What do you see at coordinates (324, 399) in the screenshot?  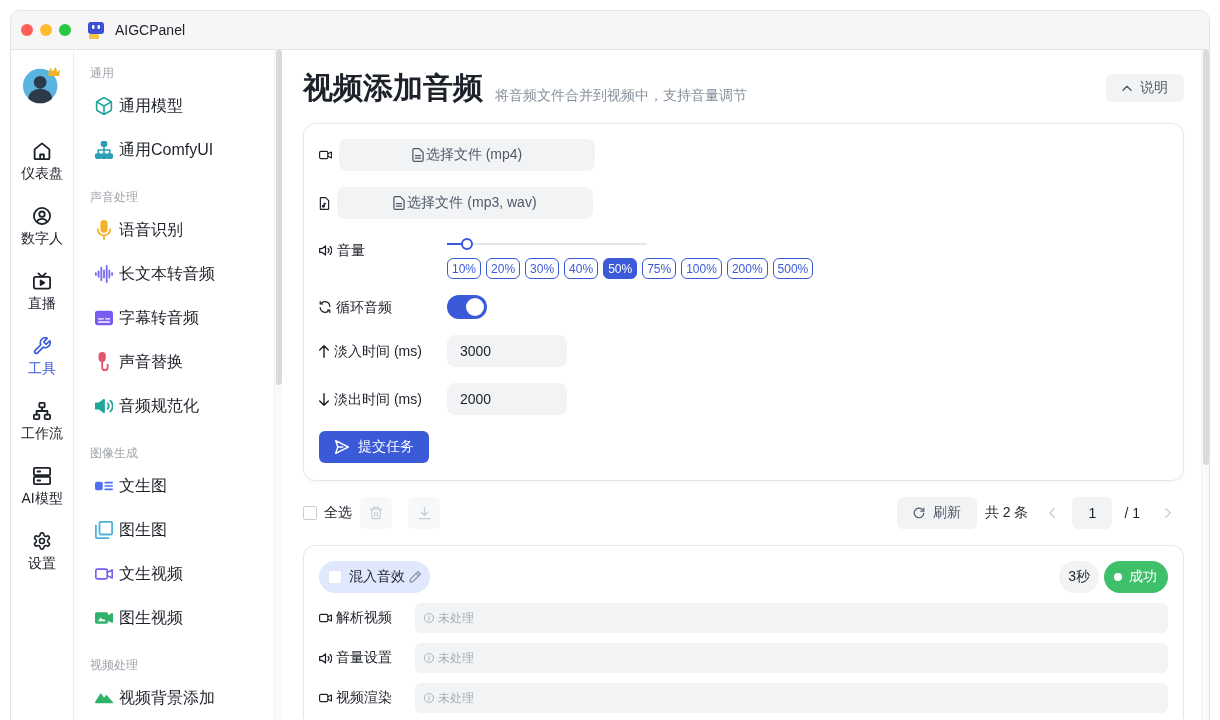 I see `arrow-down-icon` at bounding box center [324, 399].